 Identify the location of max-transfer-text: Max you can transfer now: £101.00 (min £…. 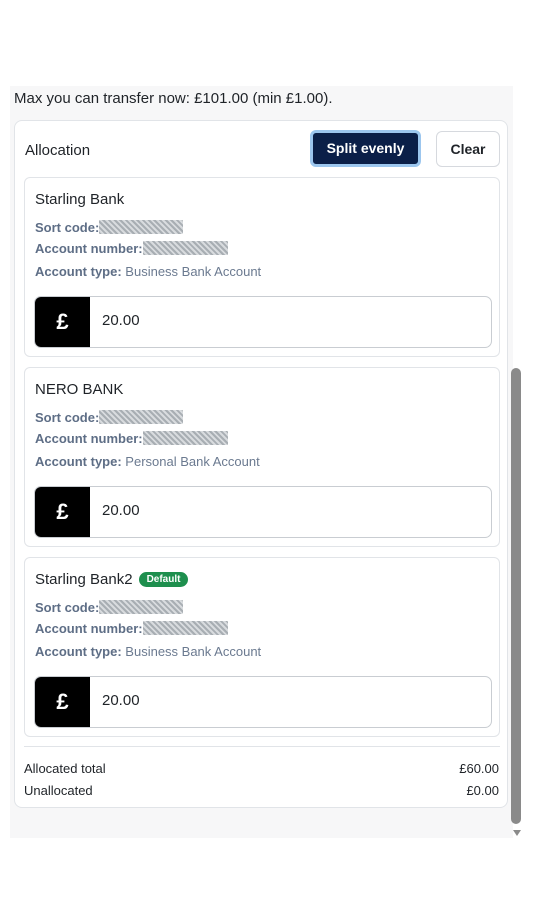
(173, 98).